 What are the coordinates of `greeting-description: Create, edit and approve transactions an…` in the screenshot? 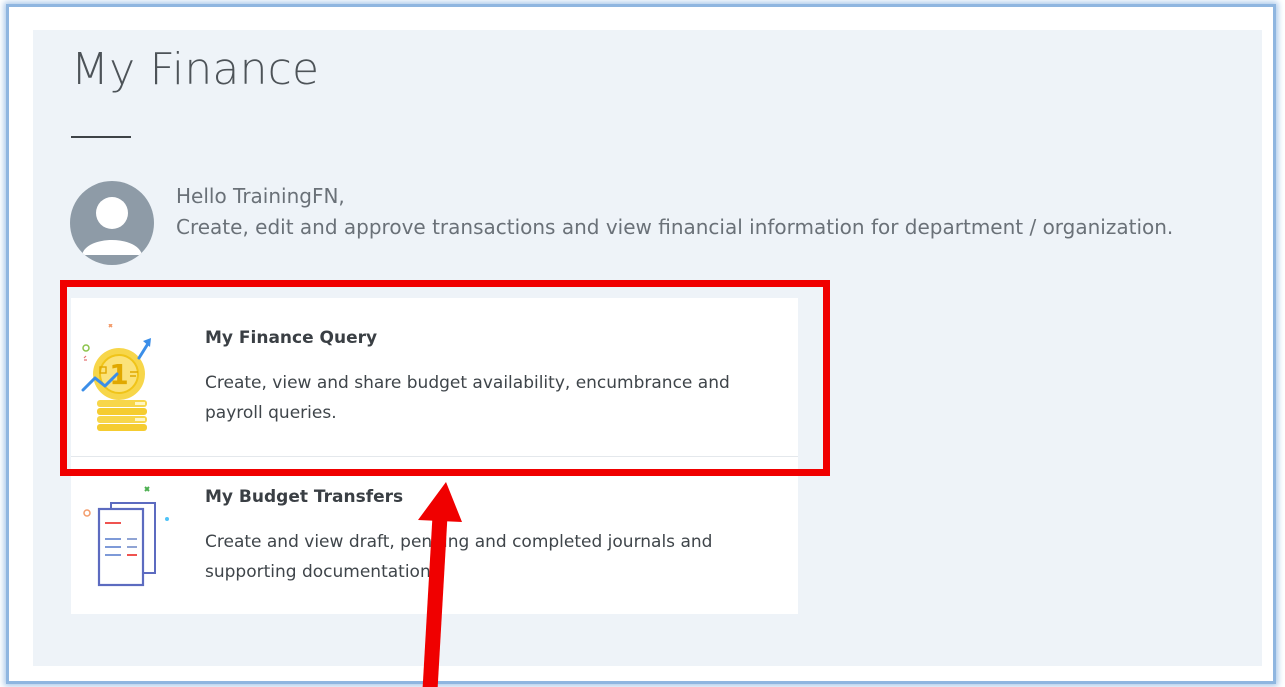 It's located at (675, 227).